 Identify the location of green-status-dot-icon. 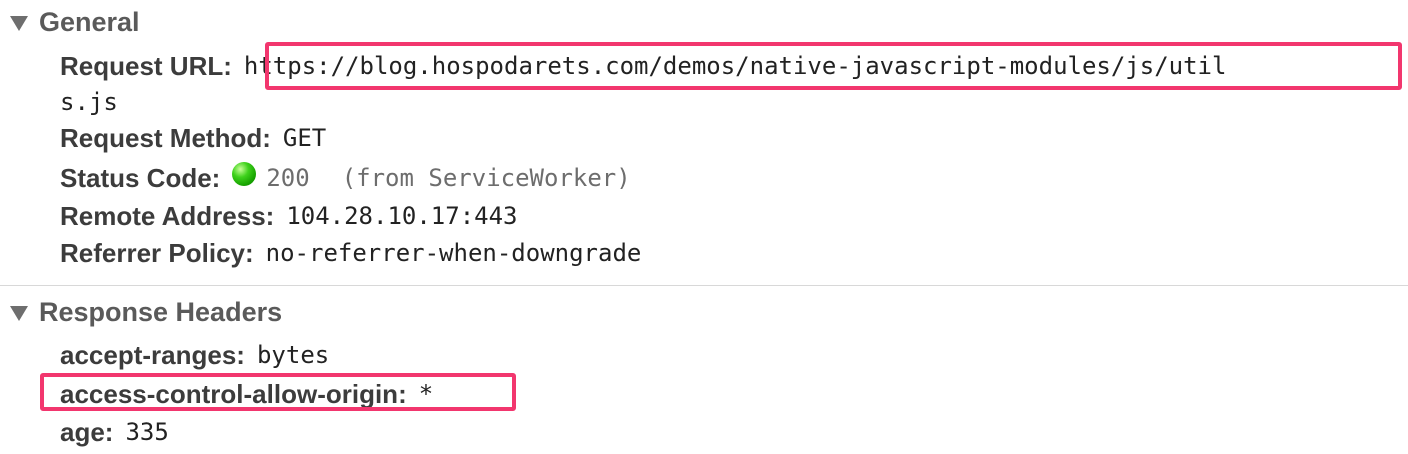
(244, 174).